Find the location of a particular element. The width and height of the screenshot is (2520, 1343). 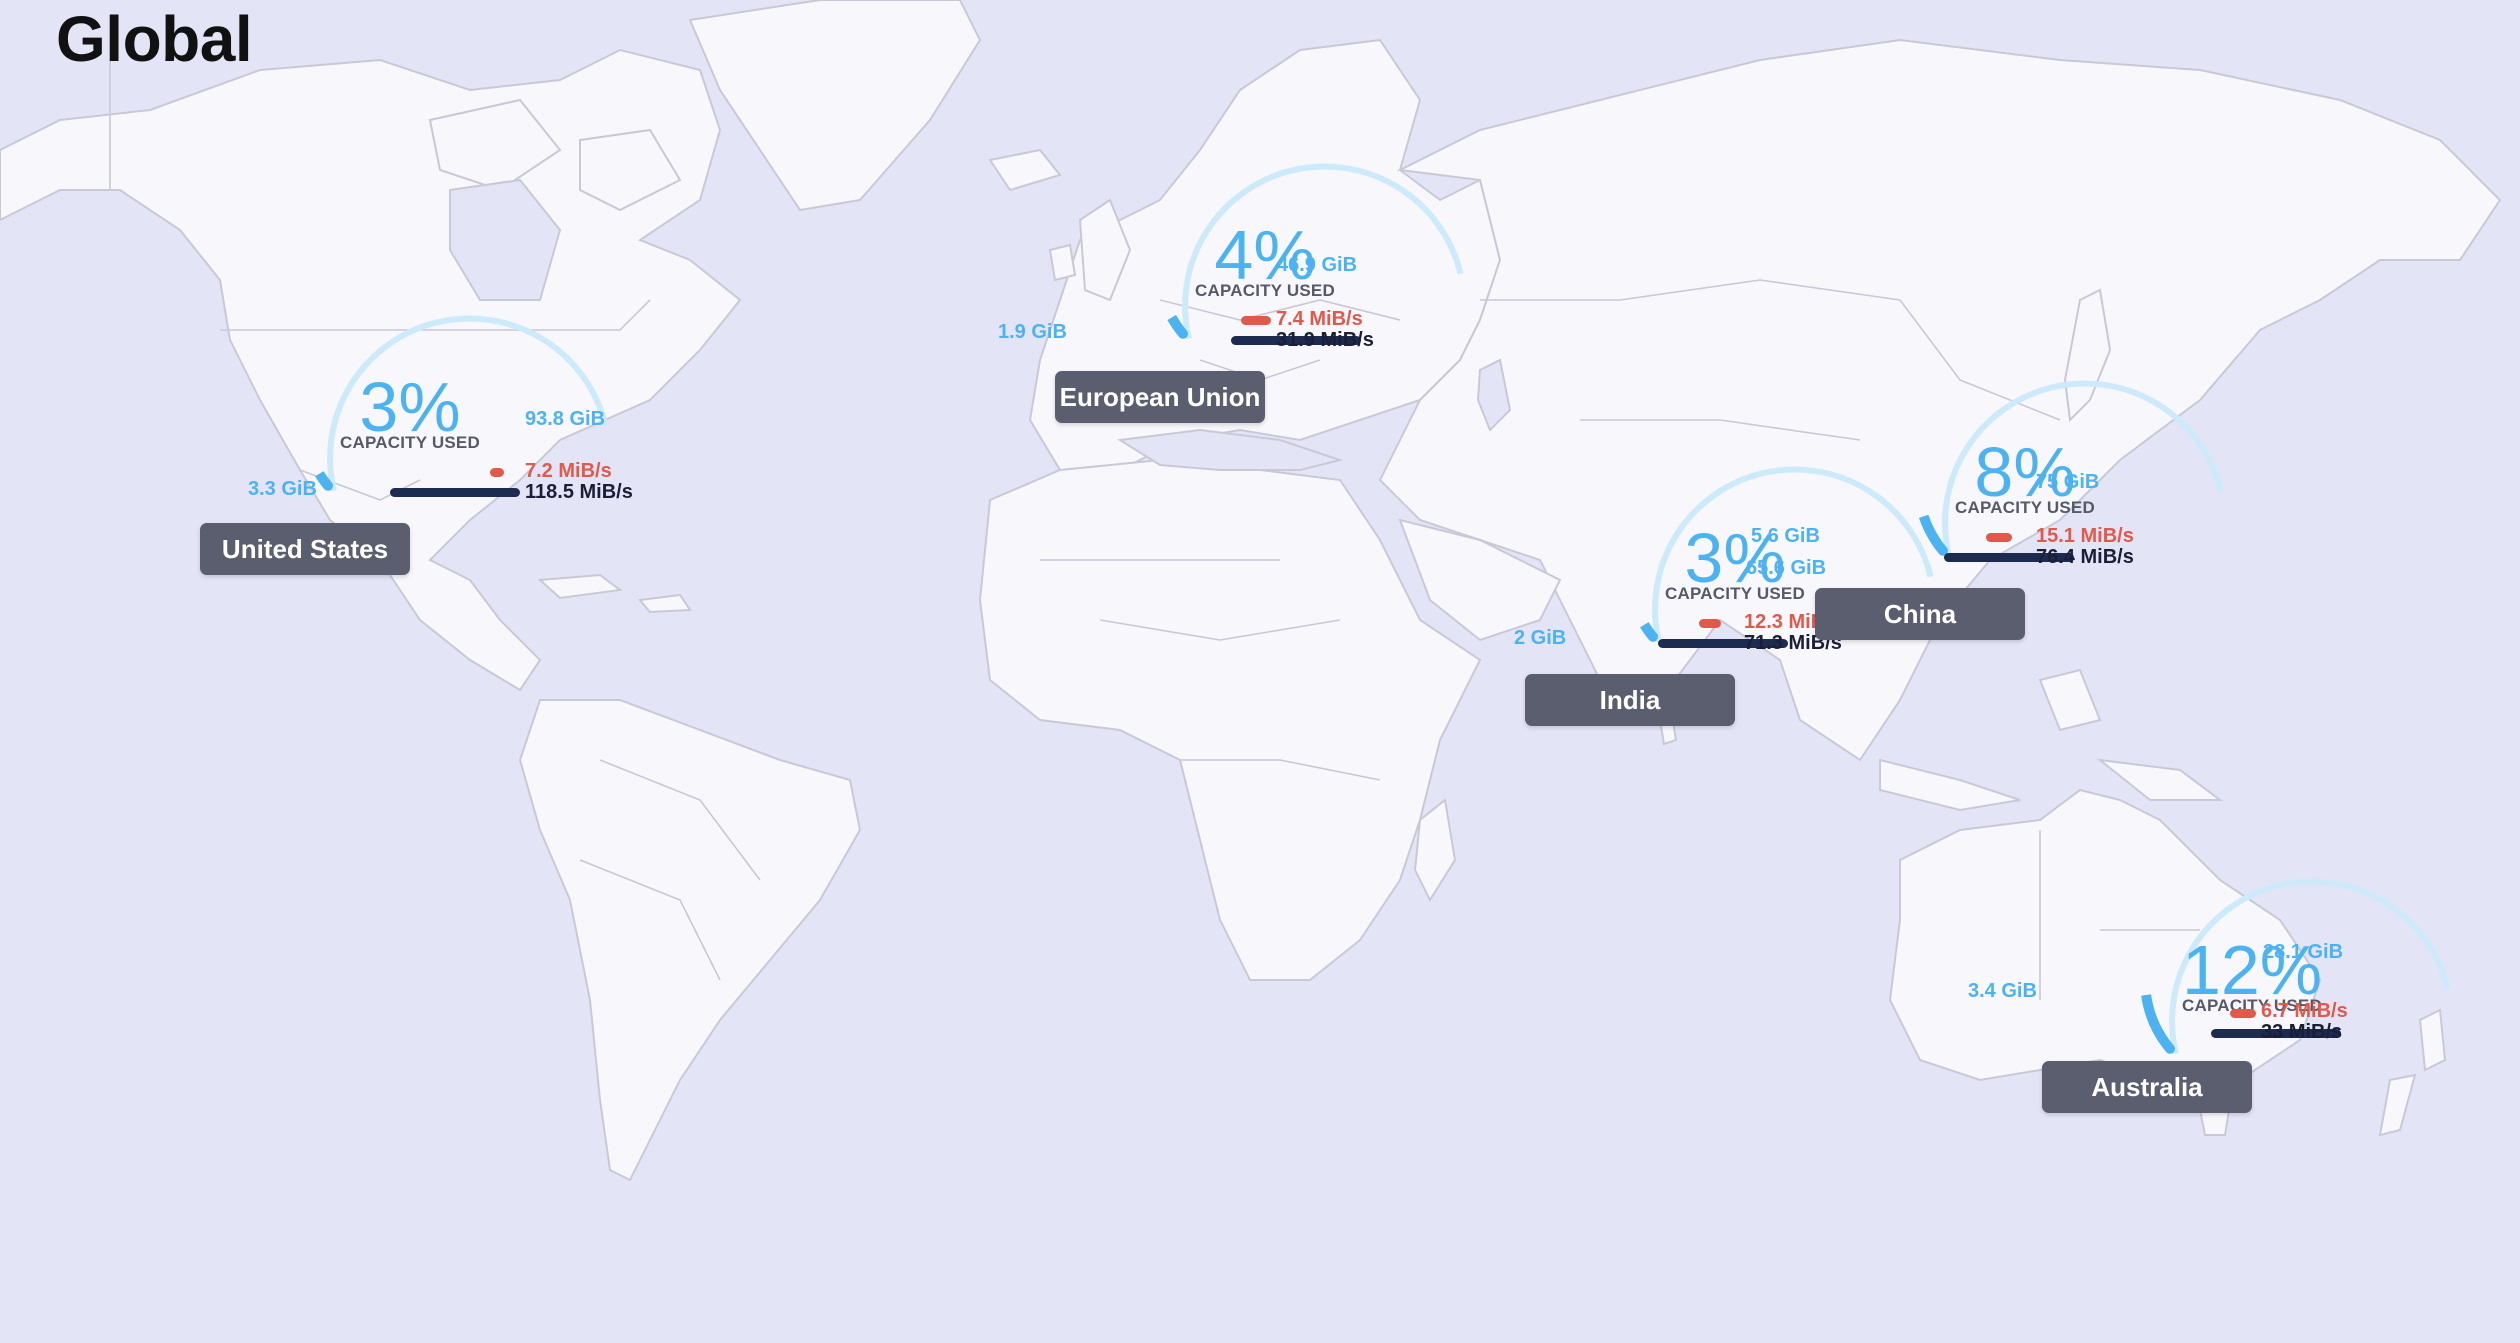

rate-red-value: 6.7 MiB/s is located at coordinates (2304, 1011).